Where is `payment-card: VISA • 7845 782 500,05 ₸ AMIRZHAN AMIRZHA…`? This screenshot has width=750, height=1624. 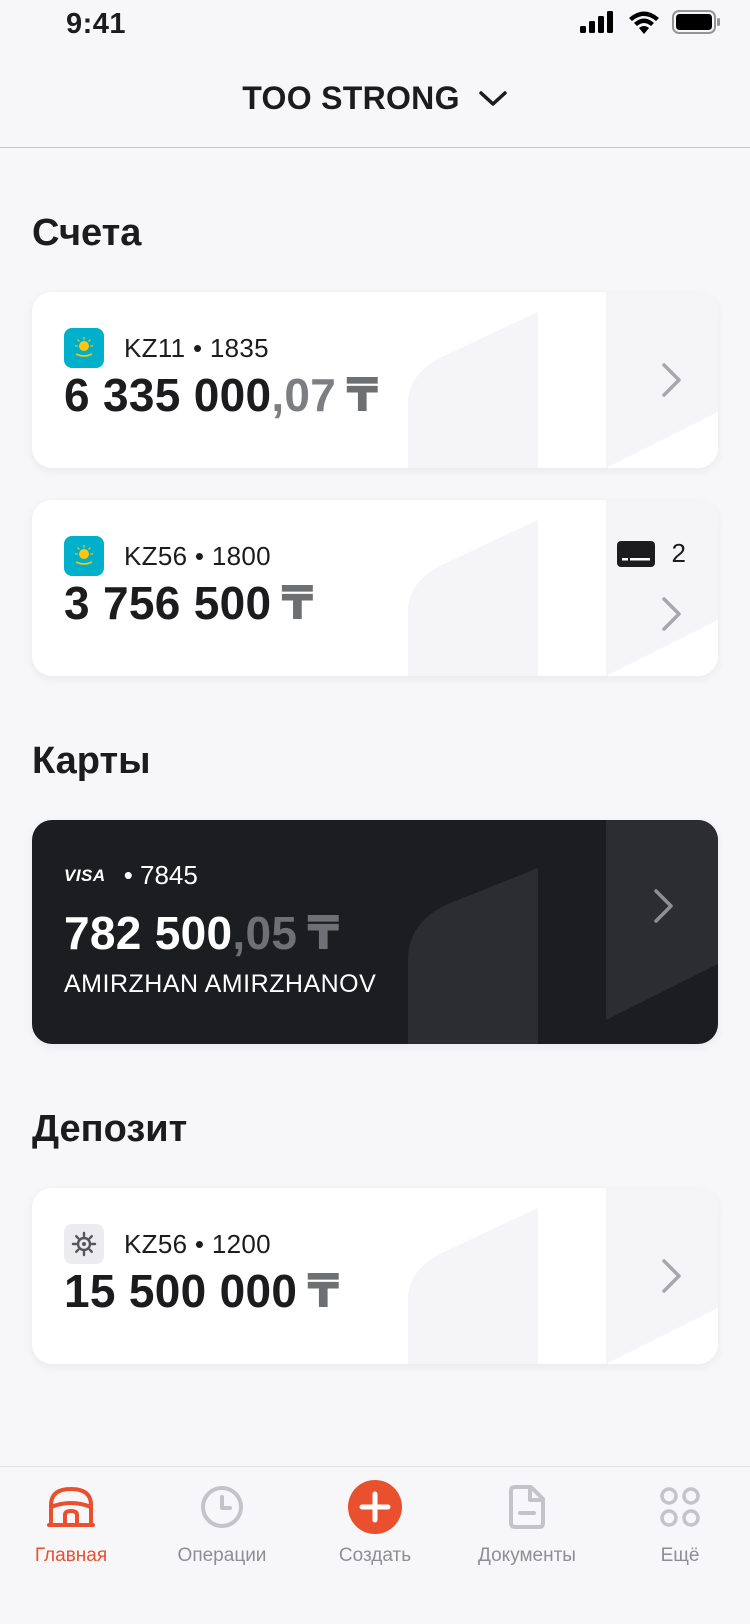
payment-card: VISA • 7845 782 500,05 ₸ AMIRZHAN AMIRZHA… is located at coordinates (375, 932).